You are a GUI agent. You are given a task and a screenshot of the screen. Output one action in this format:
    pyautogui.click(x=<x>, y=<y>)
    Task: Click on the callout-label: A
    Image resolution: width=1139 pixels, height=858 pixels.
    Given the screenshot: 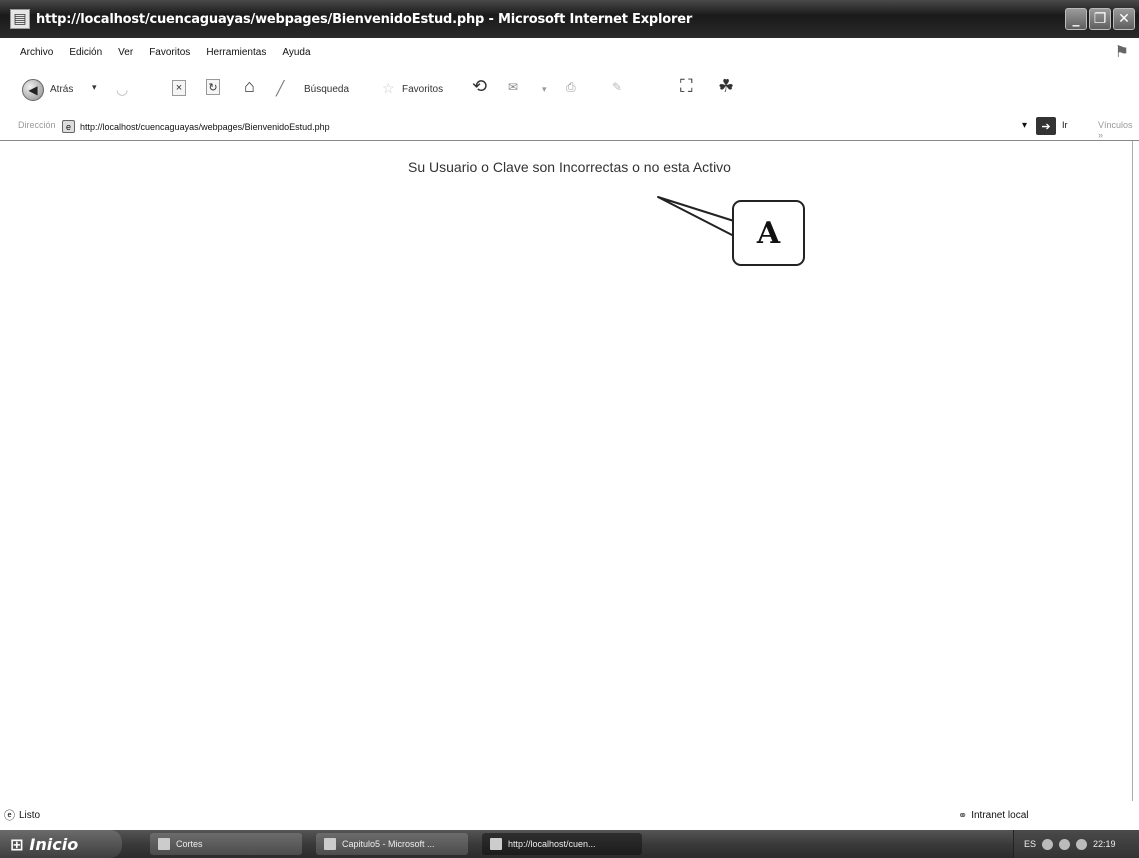 What is the action you would take?
    pyautogui.click(x=768, y=233)
    